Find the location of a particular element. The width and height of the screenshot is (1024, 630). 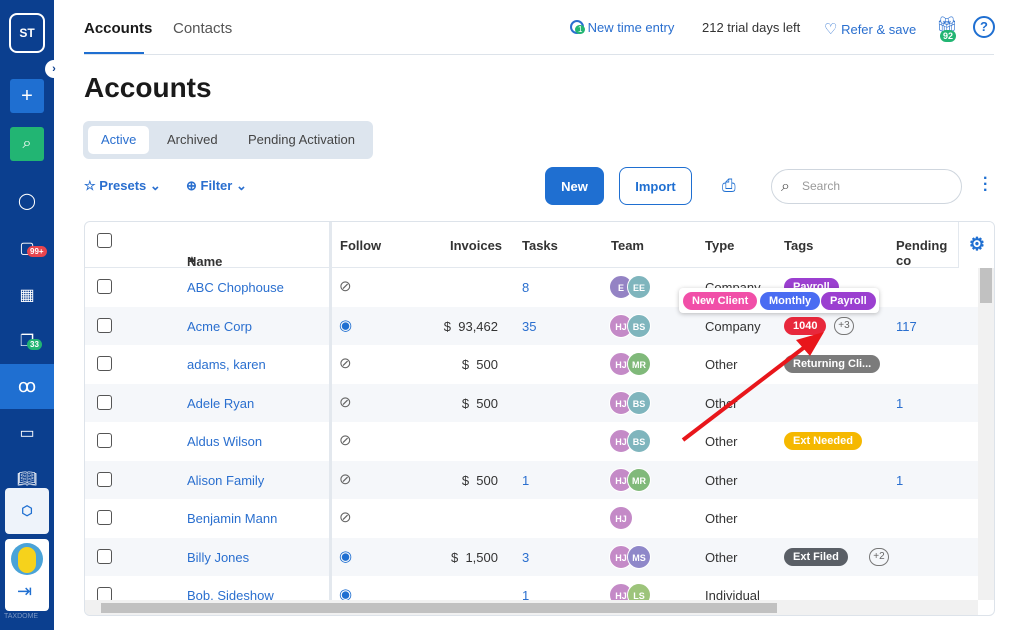

annotation-arrow is located at coordinates (752, 387).